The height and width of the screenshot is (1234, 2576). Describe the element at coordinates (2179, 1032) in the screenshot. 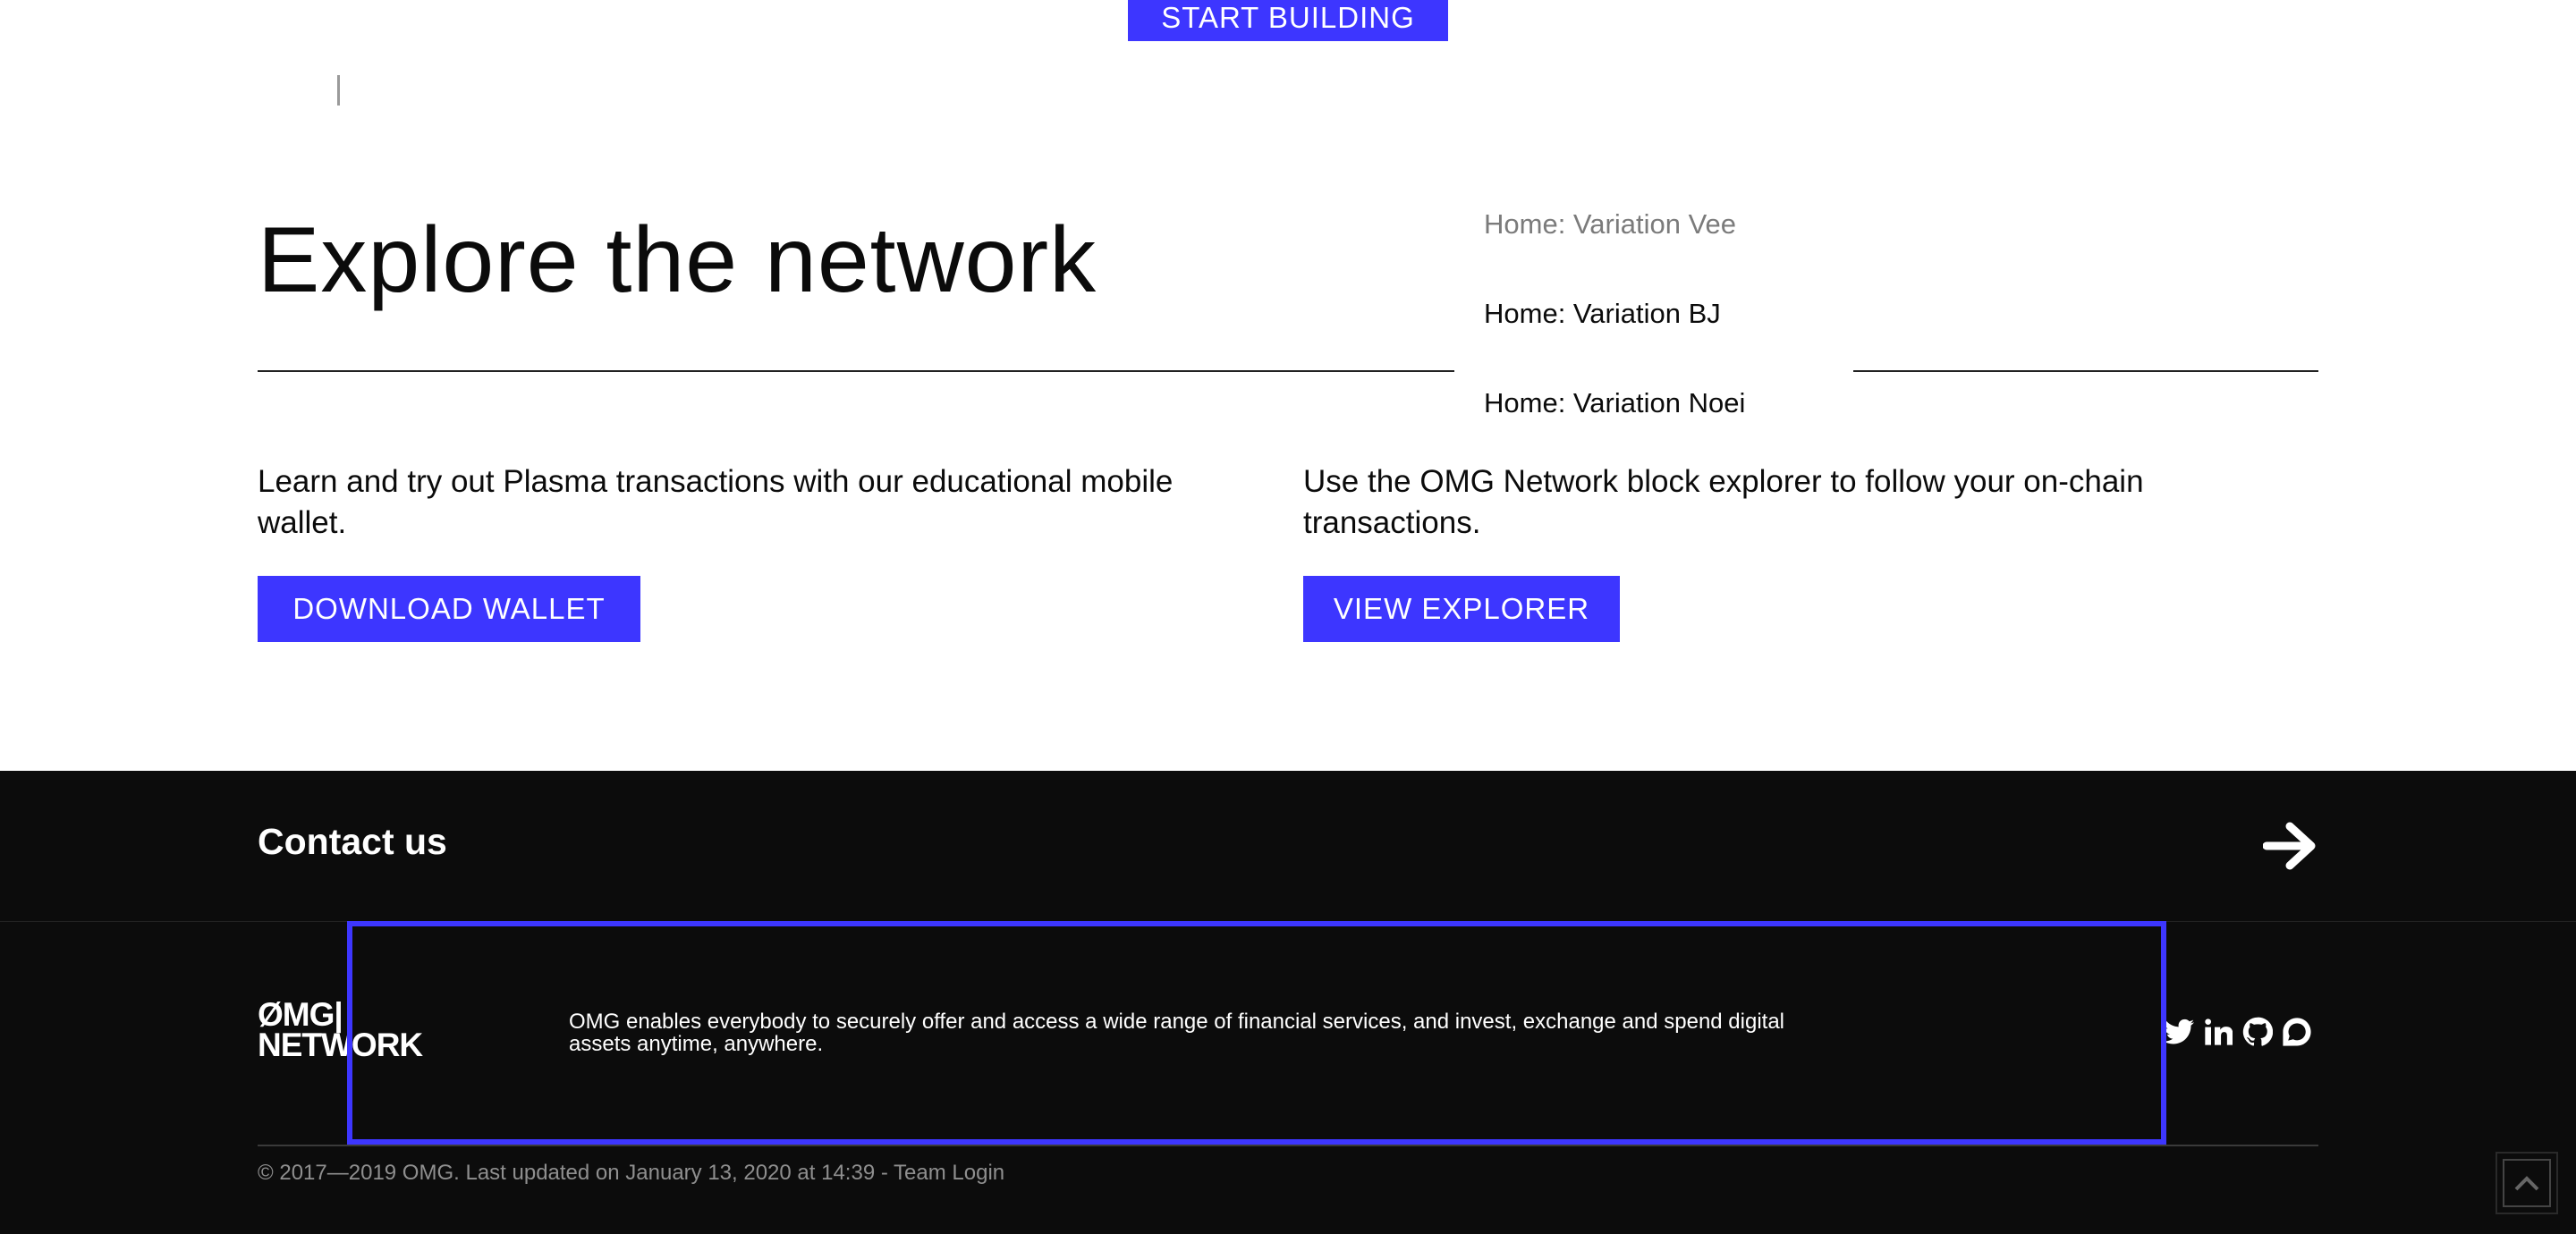

I see `twitter-icon` at that location.